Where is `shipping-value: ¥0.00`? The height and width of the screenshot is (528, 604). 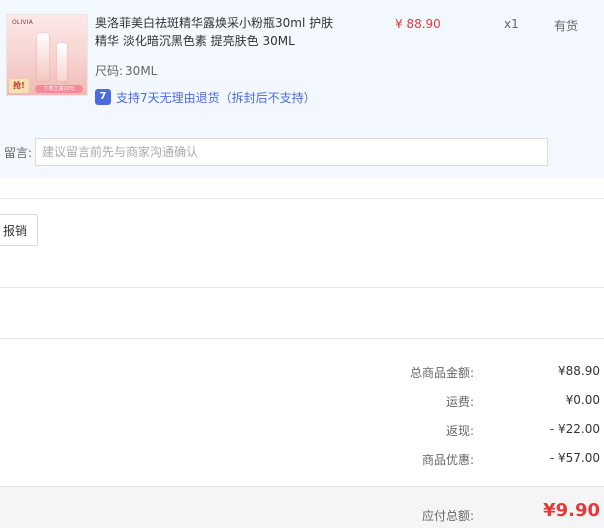 shipping-value: ¥0.00 is located at coordinates (582, 400).